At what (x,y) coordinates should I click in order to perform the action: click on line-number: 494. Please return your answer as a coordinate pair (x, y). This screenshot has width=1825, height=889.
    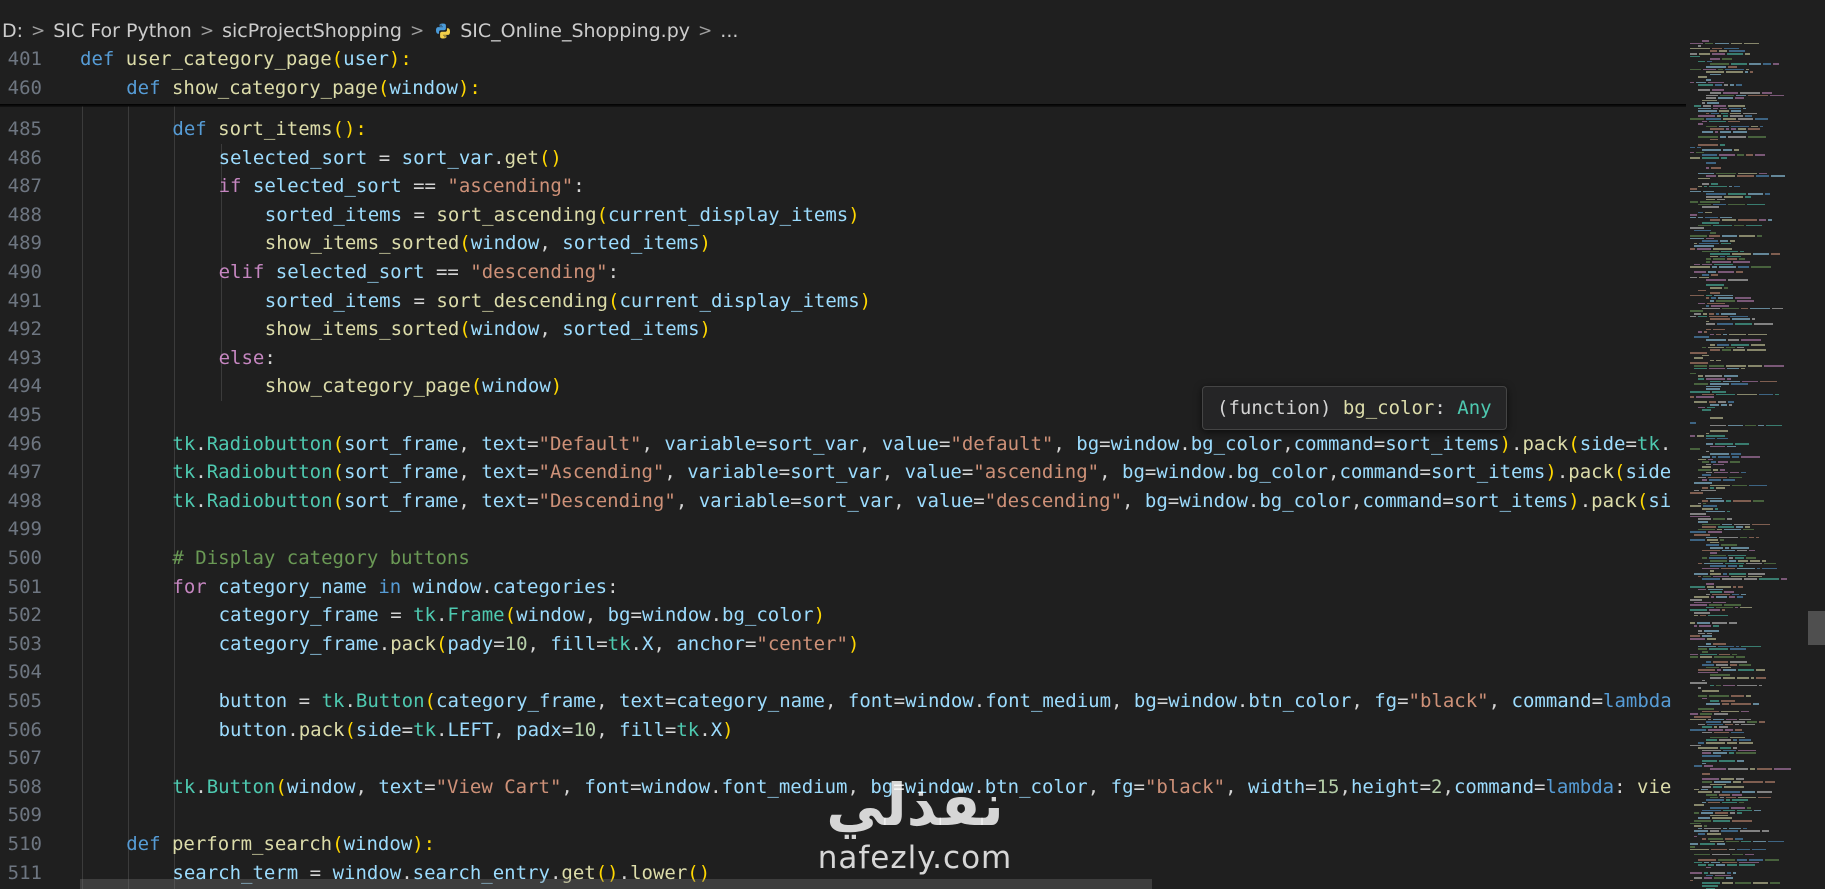
    Looking at the image, I should click on (24, 386).